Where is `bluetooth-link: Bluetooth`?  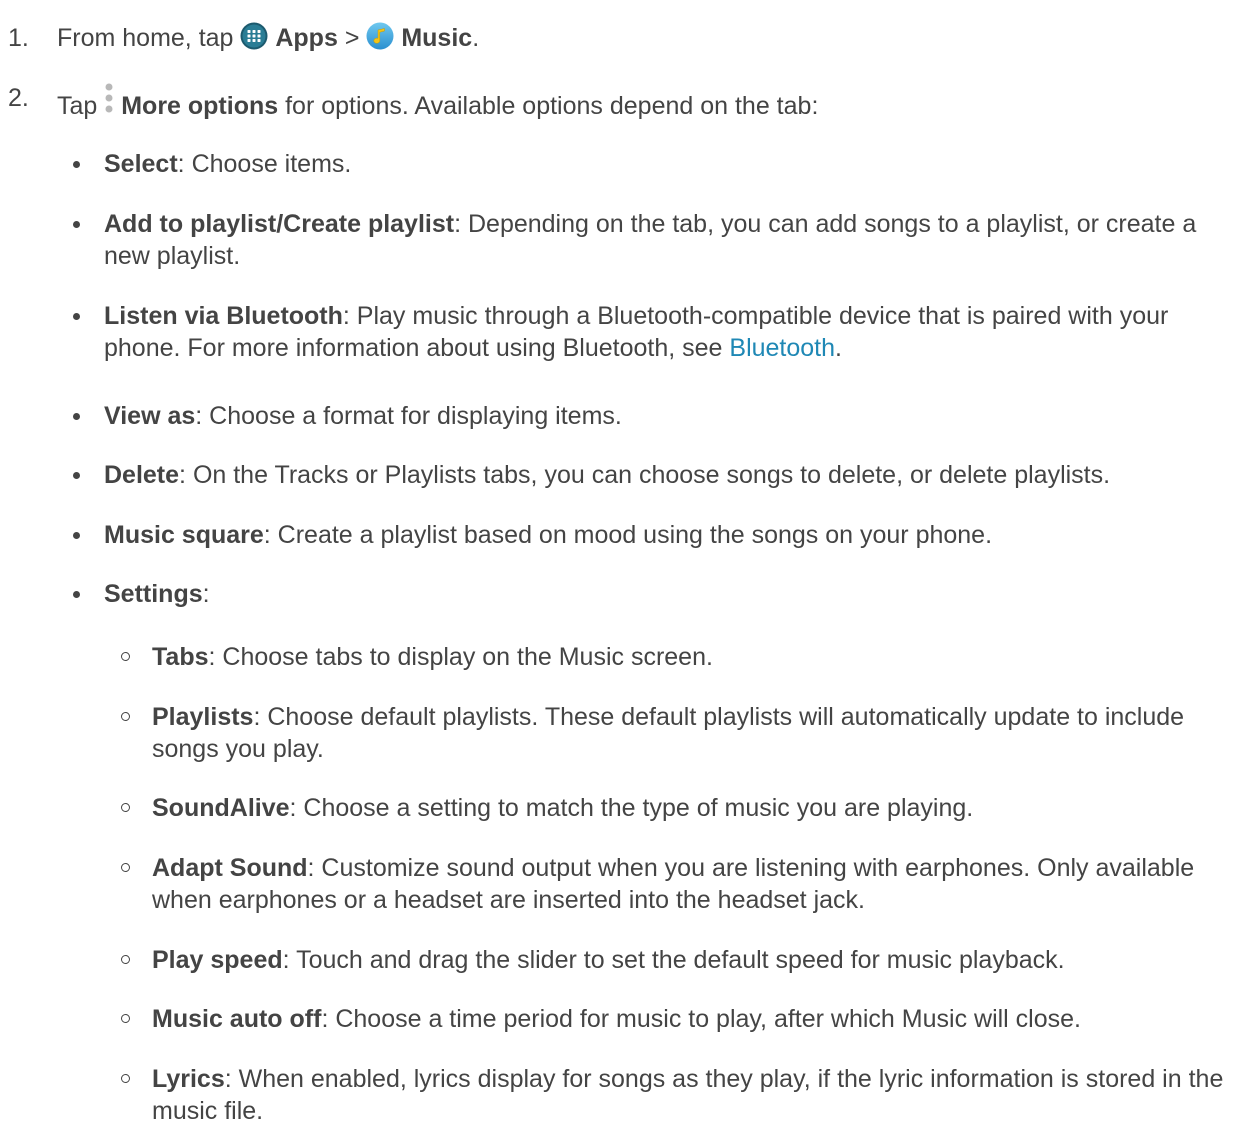
bluetooth-link: Bluetooth is located at coordinates (782, 348).